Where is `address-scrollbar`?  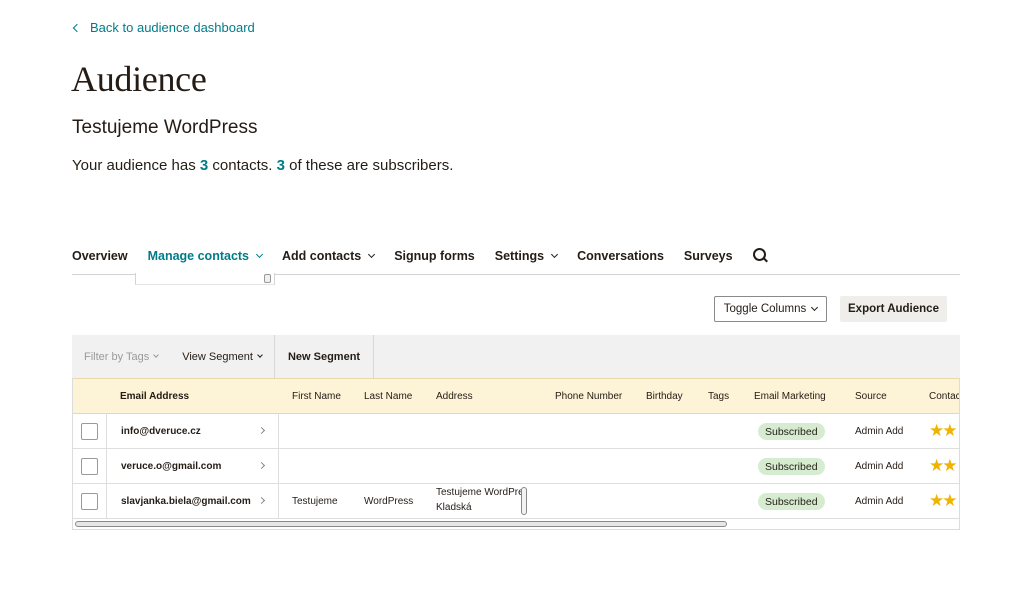
address-scrollbar is located at coordinates (524, 501).